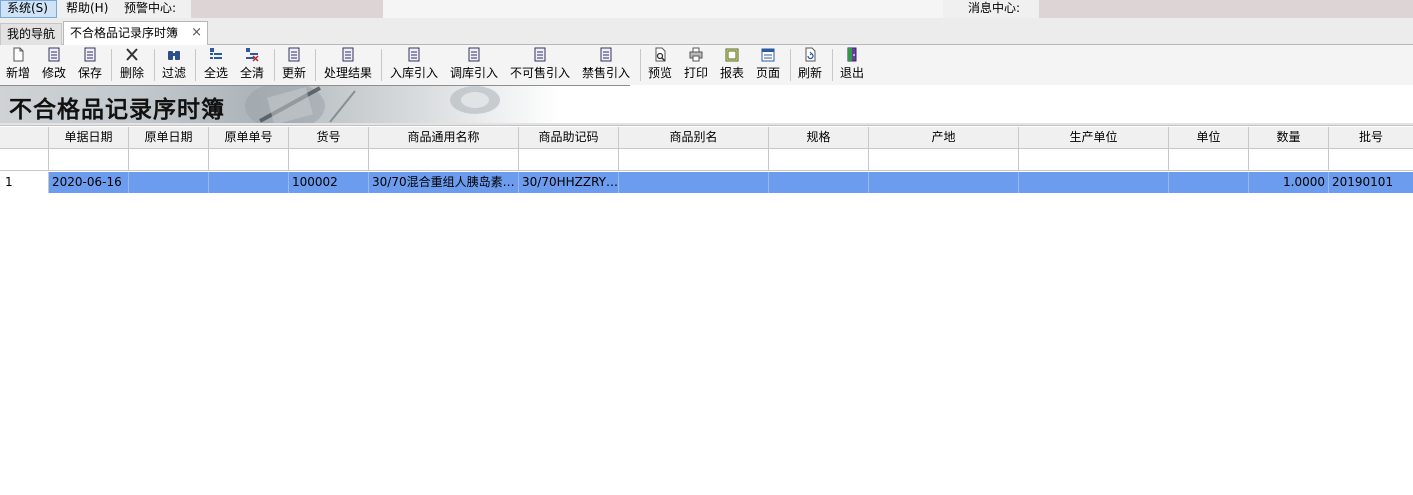  I want to click on refresh-icon, so click(810, 54).